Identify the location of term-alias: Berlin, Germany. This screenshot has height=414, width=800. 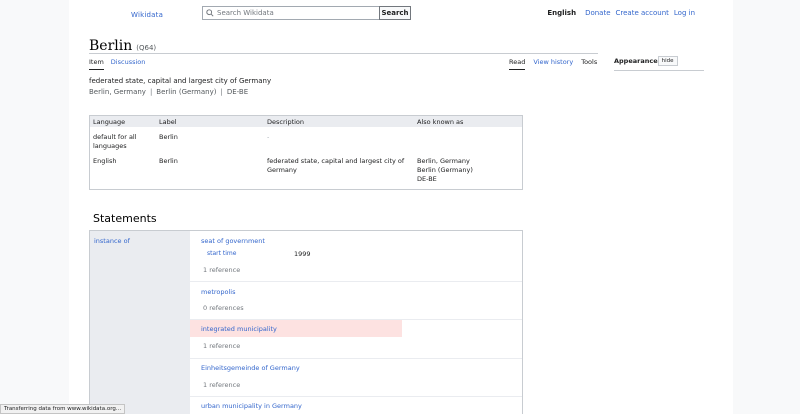
(443, 161).